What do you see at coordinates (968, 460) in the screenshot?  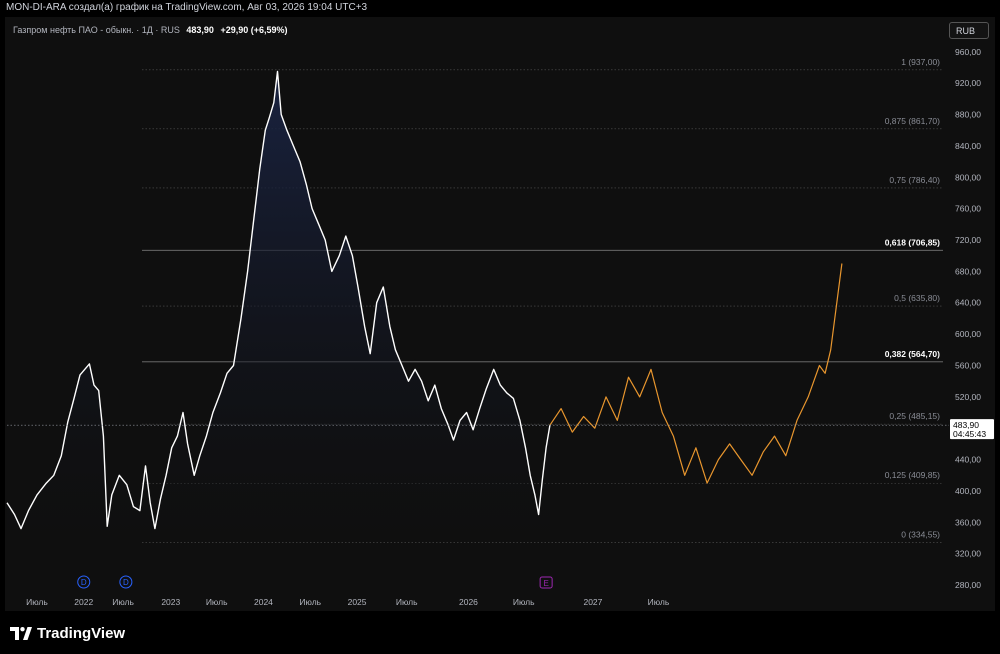 I see `y-tick-label-13: 440,00` at bounding box center [968, 460].